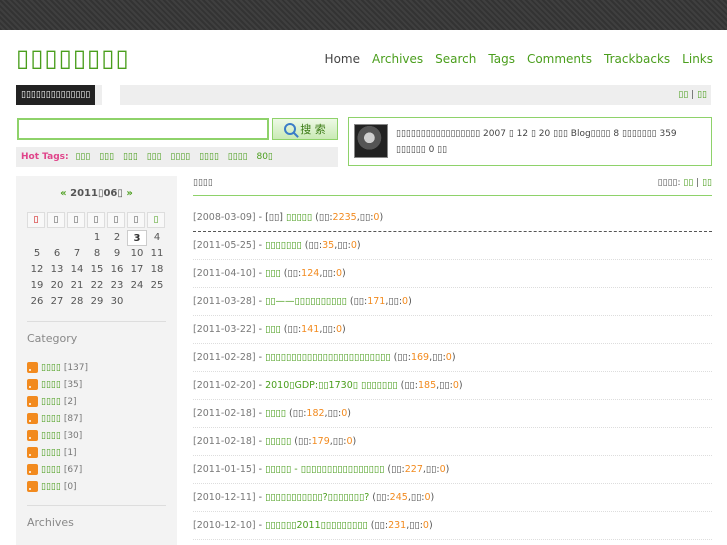 The width and height of the screenshot is (727, 545). What do you see at coordinates (313, 129) in the screenshot?
I see `search-button-label: 搜 索` at bounding box center [313, 129].